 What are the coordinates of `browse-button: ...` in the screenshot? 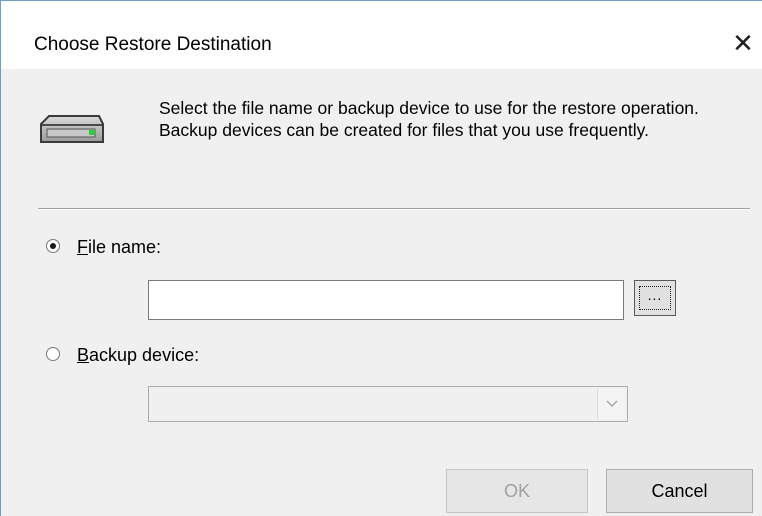 It's located at (655, 298).